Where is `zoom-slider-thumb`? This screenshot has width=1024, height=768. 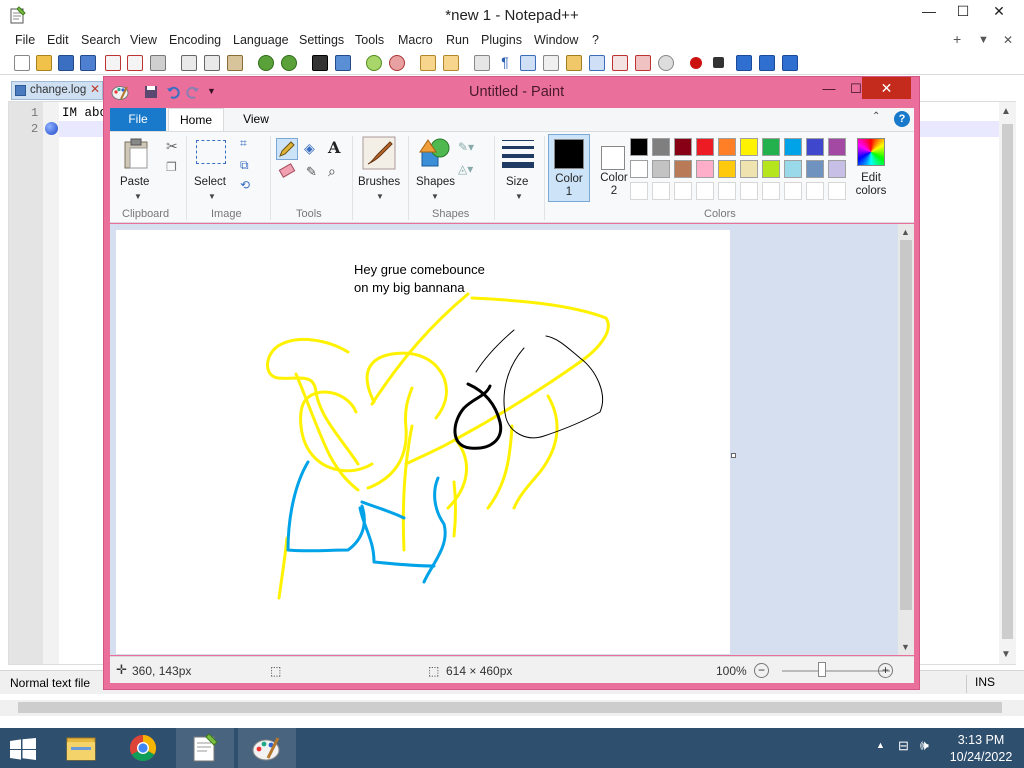 zoom-slider-thumb is located at coordinates (822, 669).